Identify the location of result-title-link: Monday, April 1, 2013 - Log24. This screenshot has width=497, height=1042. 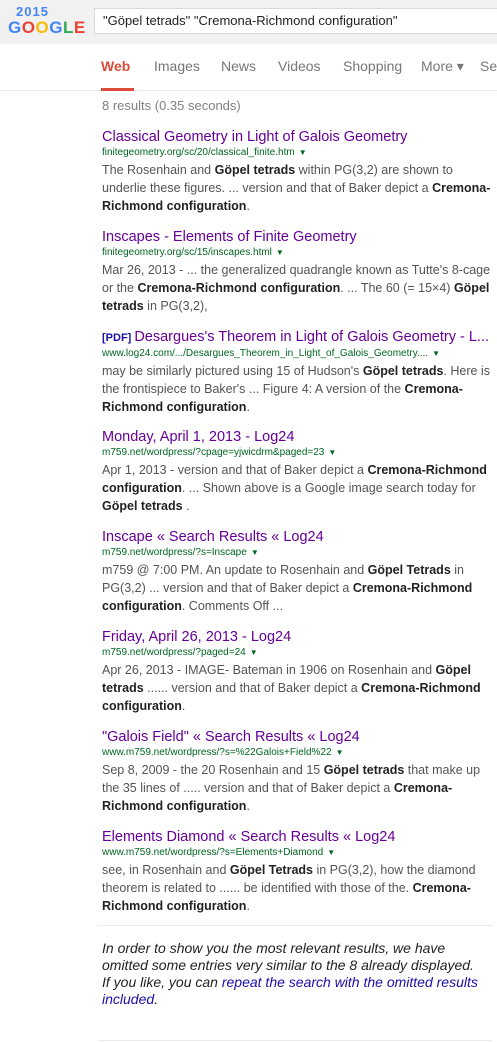
(297, 437).